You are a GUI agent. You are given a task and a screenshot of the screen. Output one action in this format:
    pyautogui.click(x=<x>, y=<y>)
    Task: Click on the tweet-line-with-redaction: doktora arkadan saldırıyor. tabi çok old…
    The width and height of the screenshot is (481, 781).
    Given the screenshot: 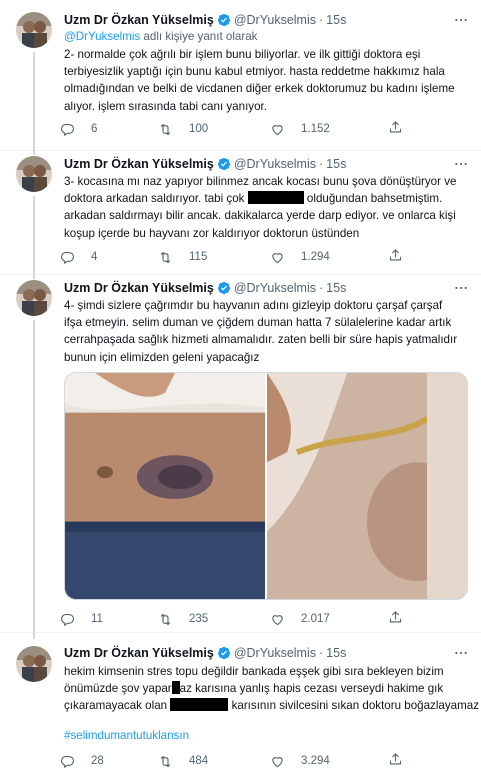 What is the action you would take?
    pyautogui.click(x=266, y=198)
    